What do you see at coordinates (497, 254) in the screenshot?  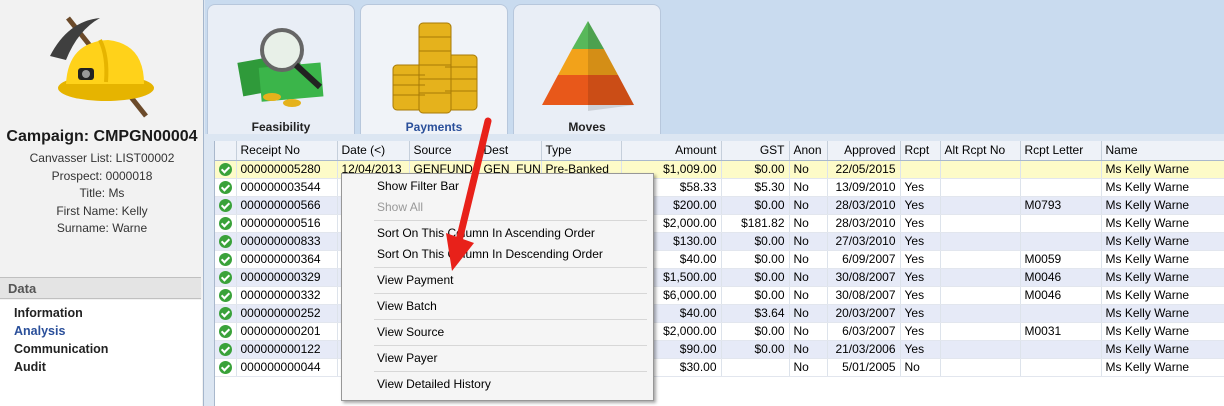 I see `menu-item-sort-on-this-column-in-descending-order: Sort On This Column In Descending Order` at bounding box center [497, 254].